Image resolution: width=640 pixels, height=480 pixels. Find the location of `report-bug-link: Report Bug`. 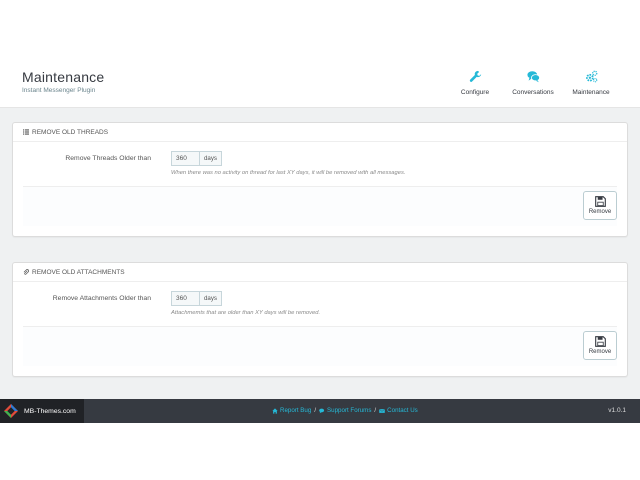

report-bug-link: Report Bug is located at coordinates (291, 410).